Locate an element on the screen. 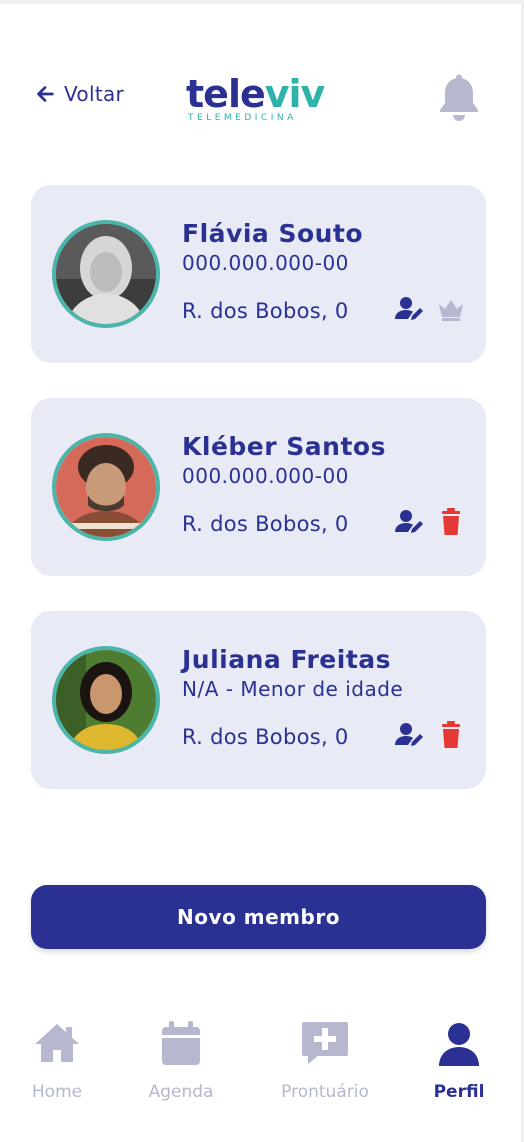  bell-icon is located at coordinates (459, 98).